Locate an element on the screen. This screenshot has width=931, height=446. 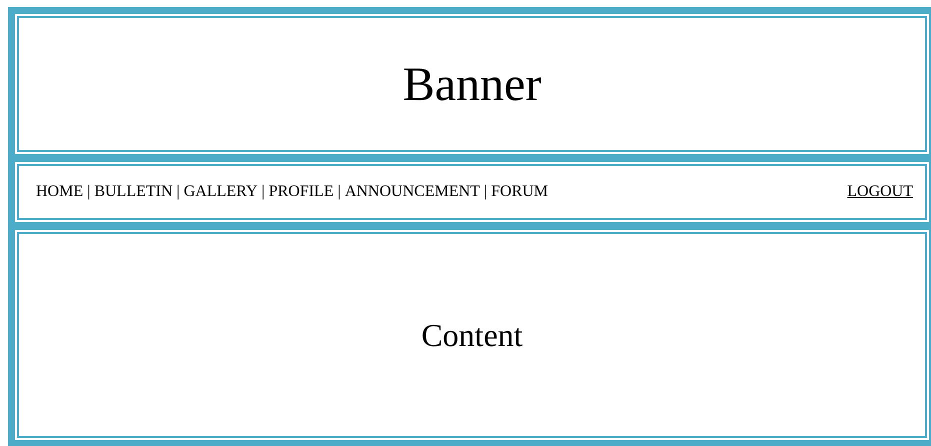
content-text: Content is located at coordinates (472, 335).